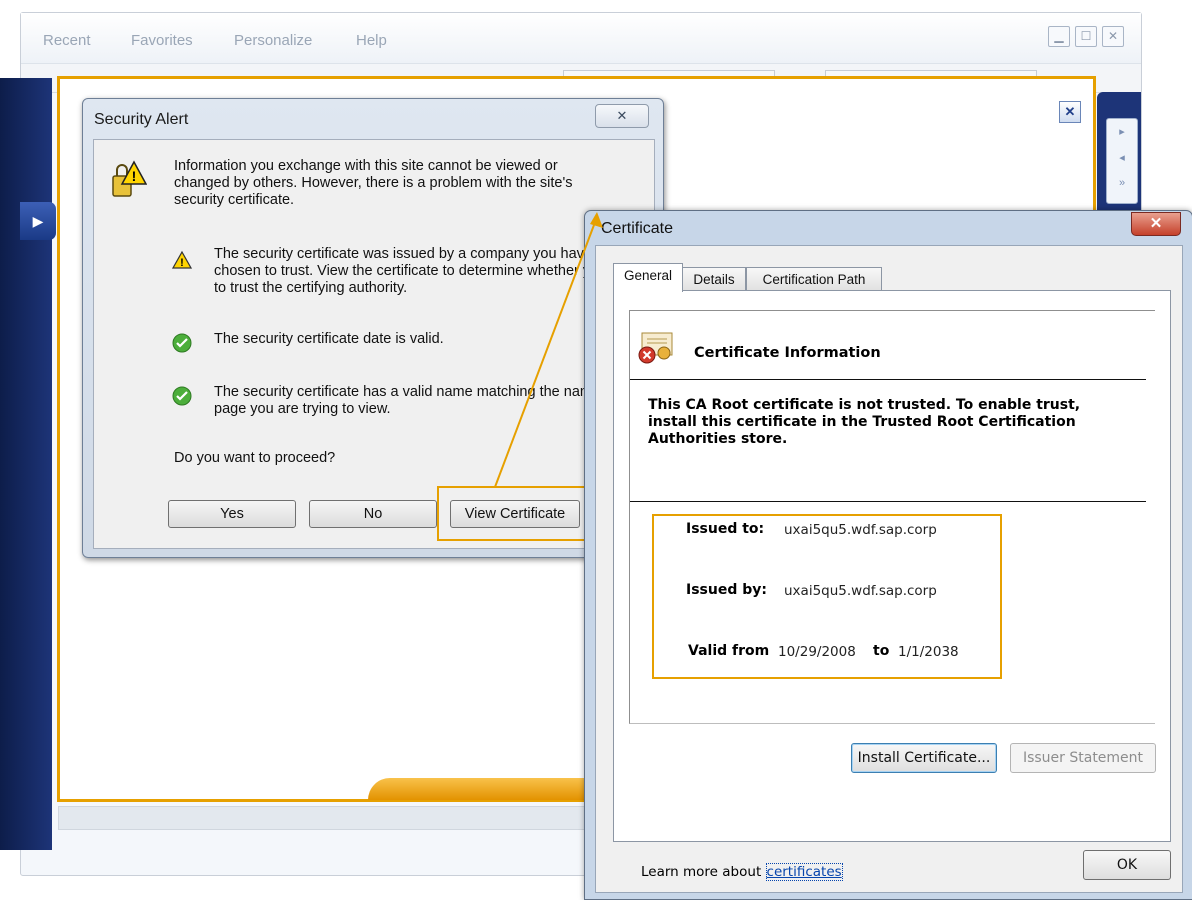  Describe the element at coordinates (804, 872) in the screenshot. I see `certificates-link: certificates` at that location.